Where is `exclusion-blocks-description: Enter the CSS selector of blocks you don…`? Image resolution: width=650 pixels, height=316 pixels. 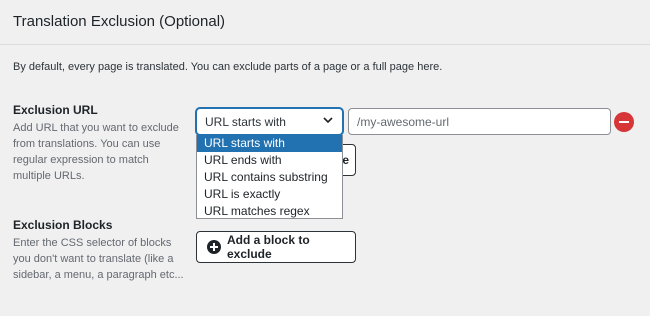
exclusion-blocks-description: Enter the CSS selector of blocks you don… is located at coordinates (98, 259).